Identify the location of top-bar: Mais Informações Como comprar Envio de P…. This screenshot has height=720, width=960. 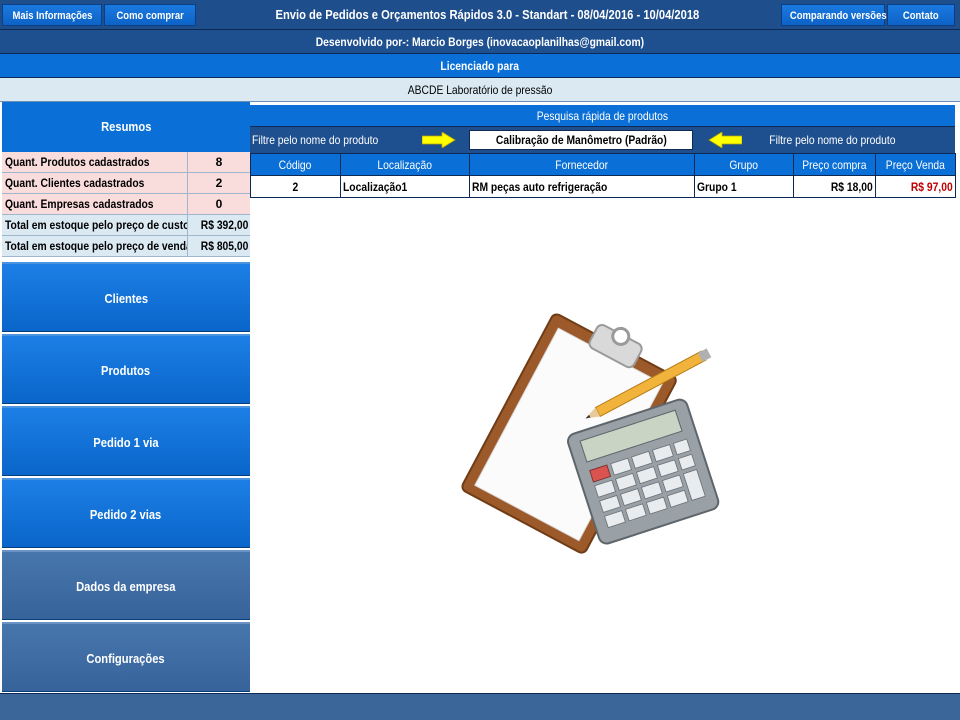
(480, 15).